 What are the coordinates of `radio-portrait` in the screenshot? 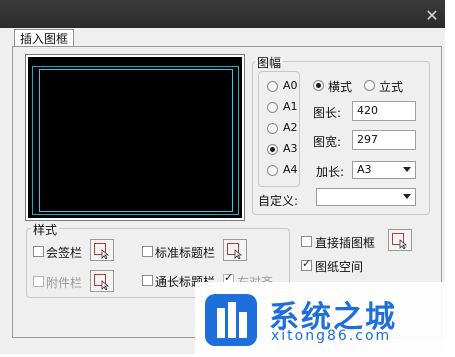 It's located at (369, 85).